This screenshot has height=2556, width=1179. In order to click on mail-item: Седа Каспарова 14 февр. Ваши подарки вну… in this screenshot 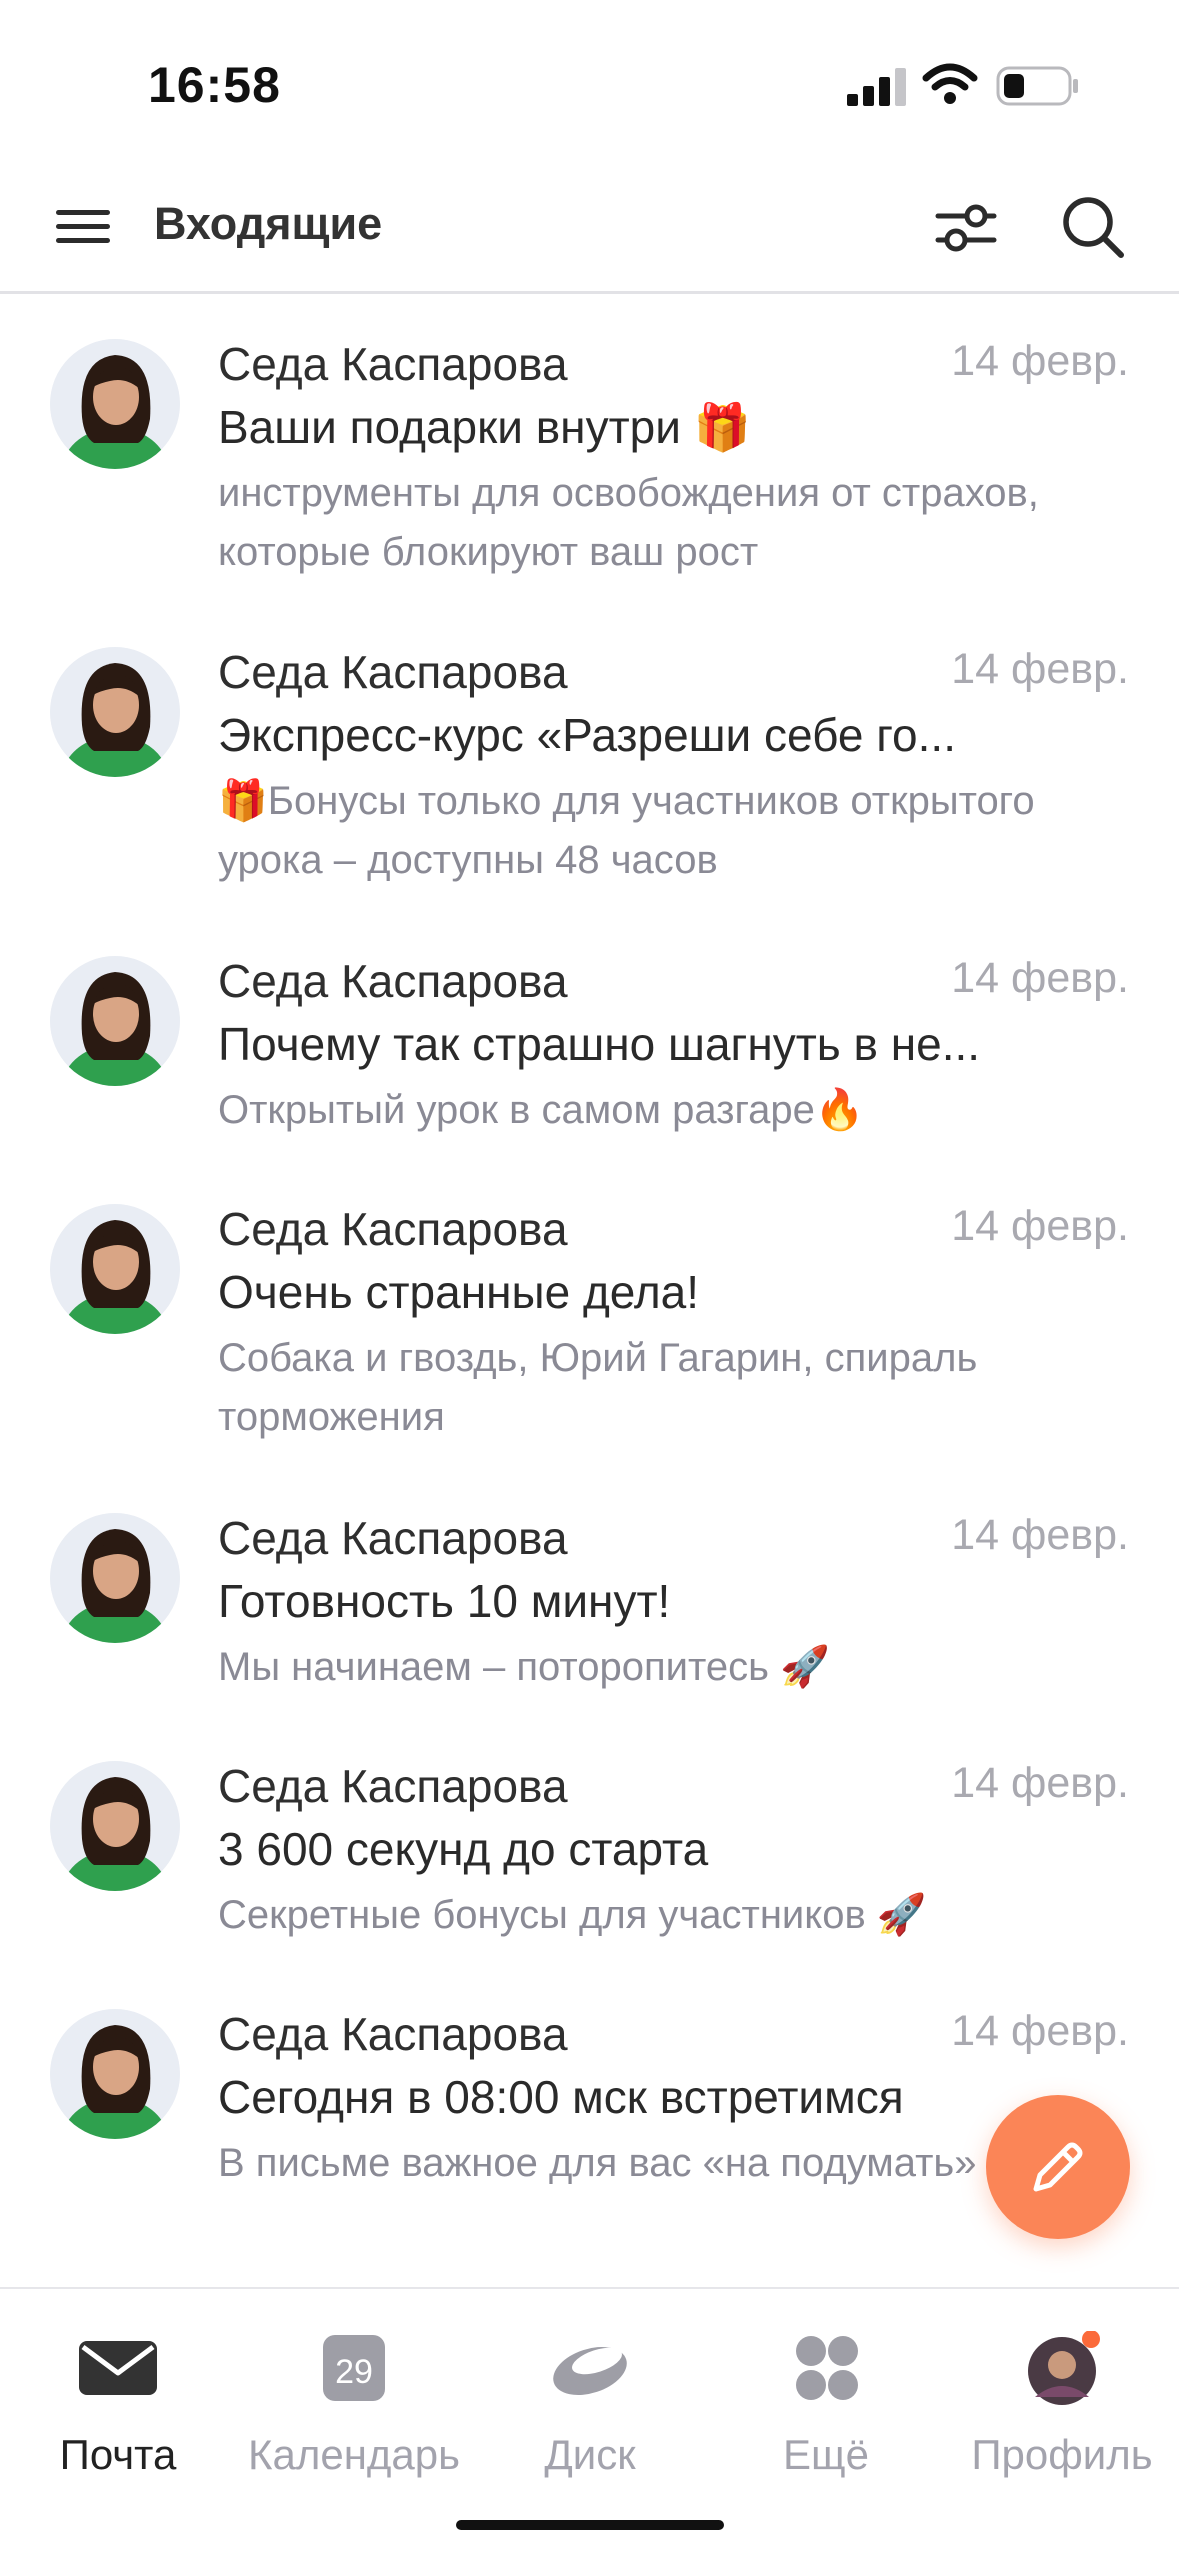, I will do `click(589, 451)`.